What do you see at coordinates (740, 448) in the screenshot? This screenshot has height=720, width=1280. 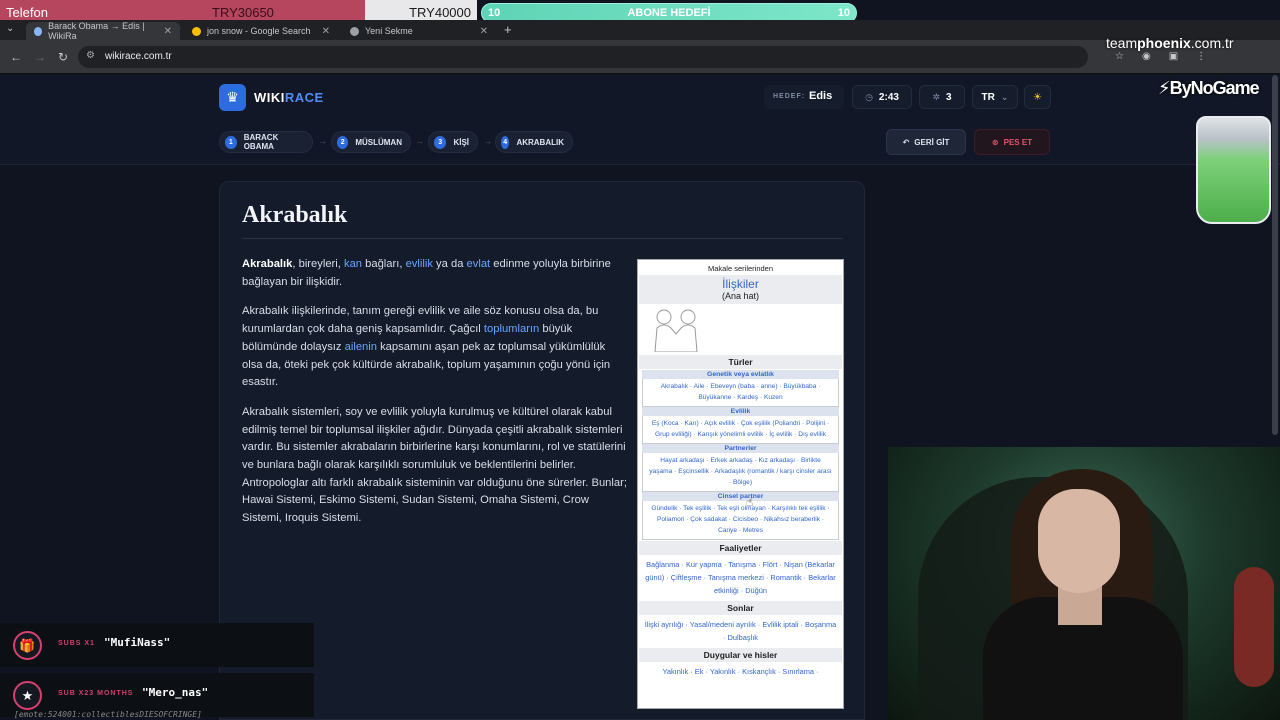 I see `infobox-subsection: Partnerler` at bounding box center [740, 448].